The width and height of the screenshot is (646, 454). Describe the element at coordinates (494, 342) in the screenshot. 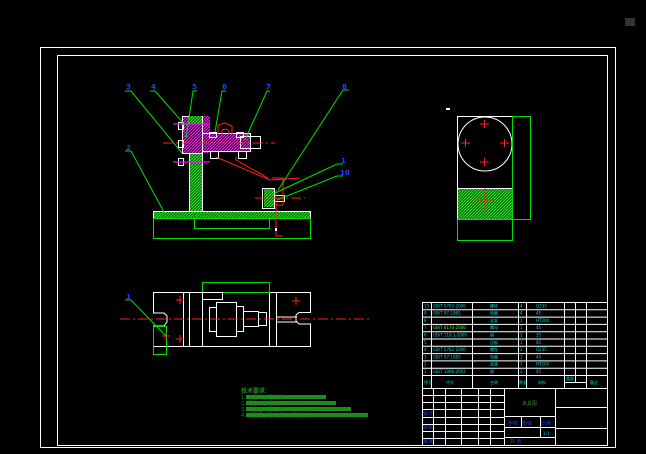

I see `parts-cell-name: 压板` at that location.